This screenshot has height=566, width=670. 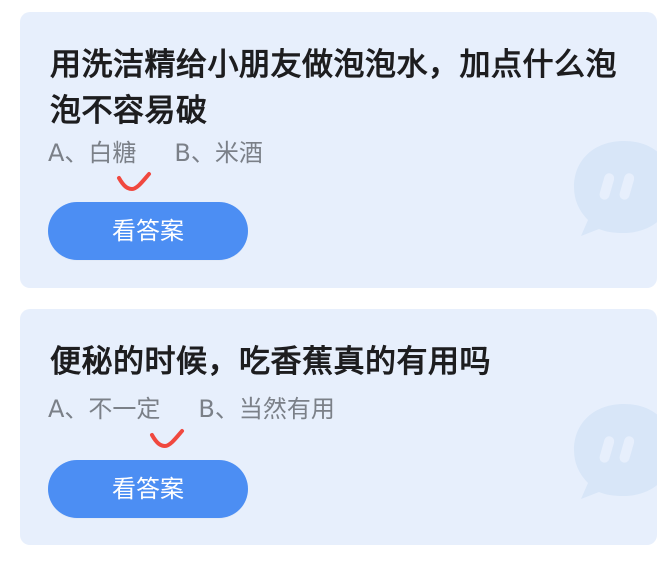 I want to click on option-b: B、米酒, so click(x=218, y=153).